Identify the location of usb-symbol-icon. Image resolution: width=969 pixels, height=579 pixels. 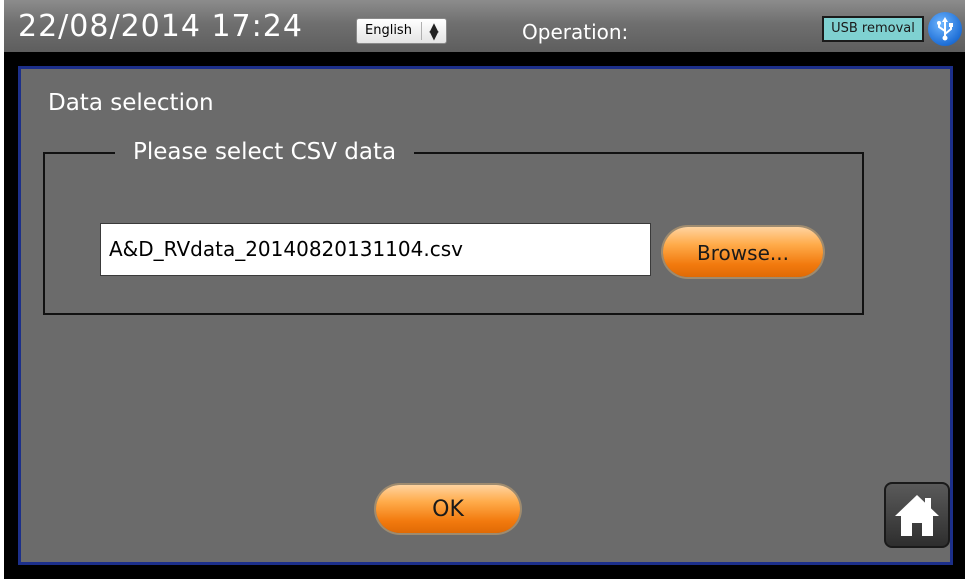
(945, 29).